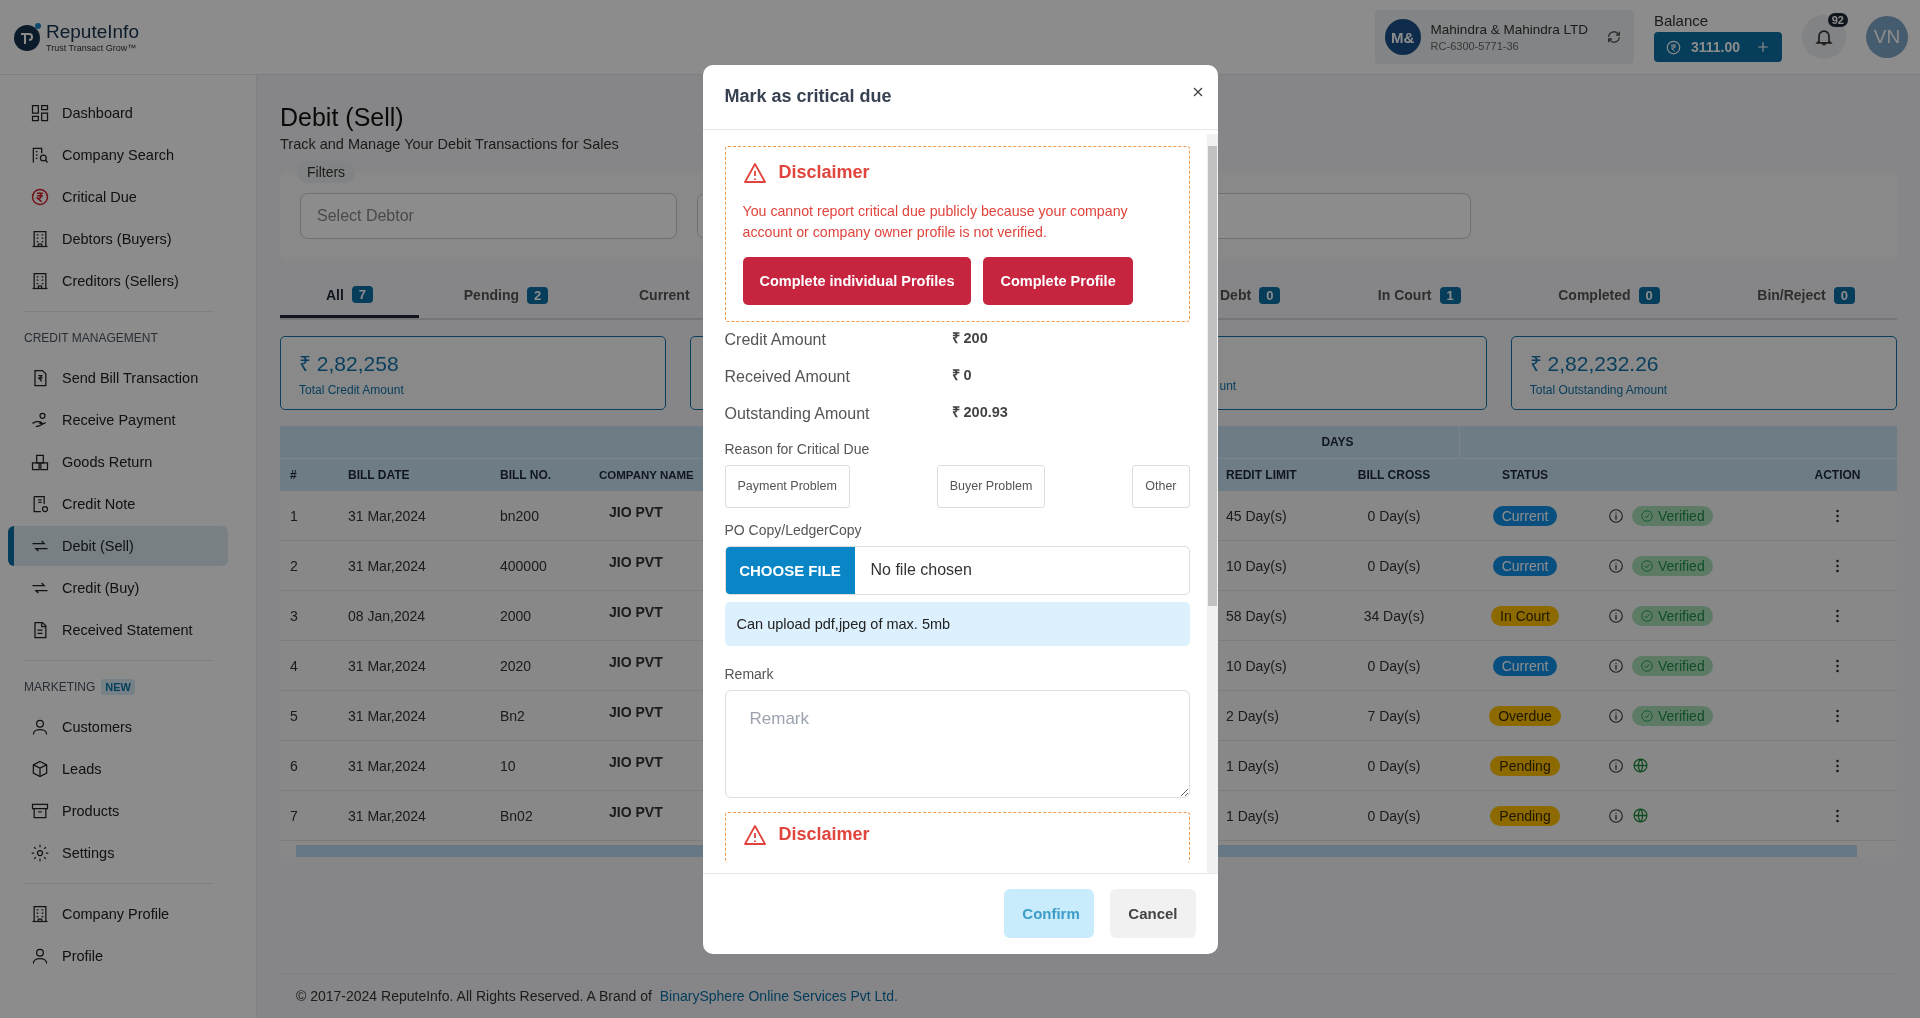 The image size is (1920, 1018). What do you see at coordinates (1394, 615) in the screenshot?
I see `table-cell-text: 34 Day(s)` at bounding box center [1394, 615].